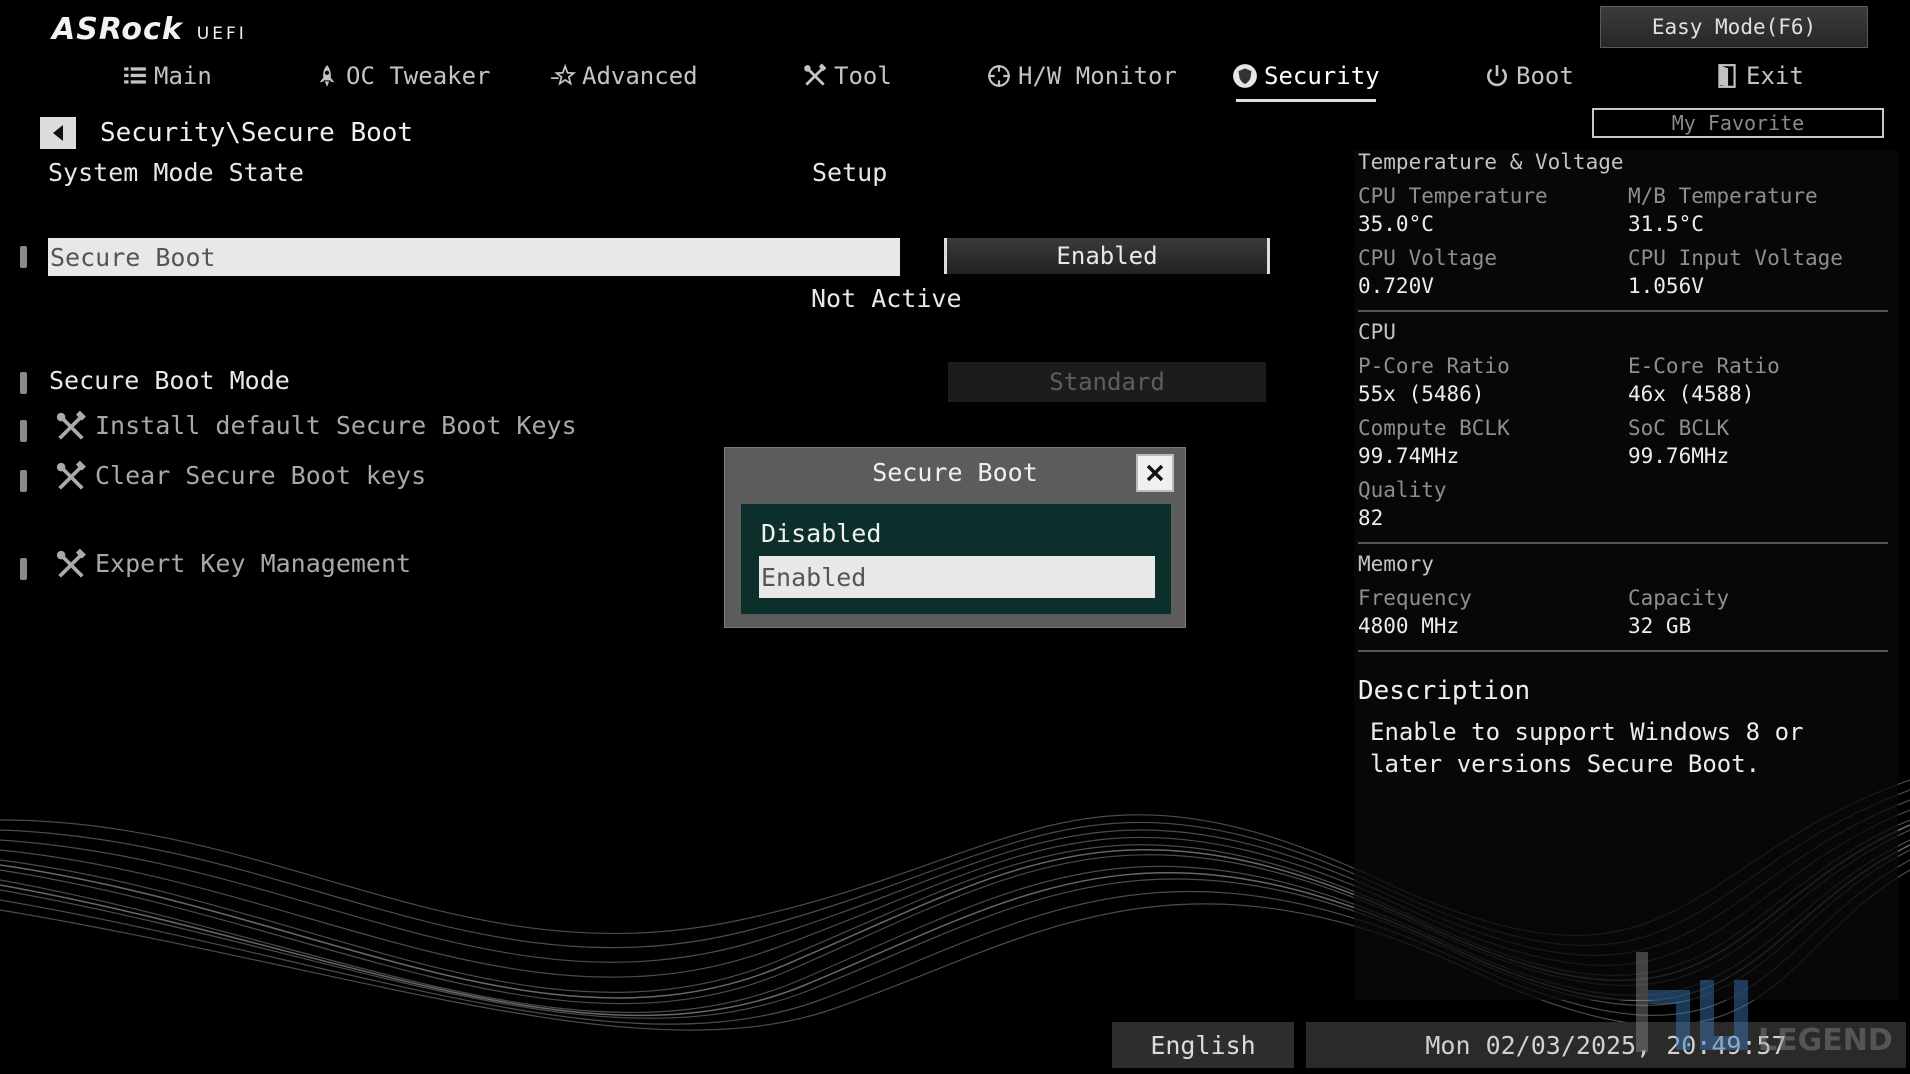 Image resolution: width=1910 pixels, height=1074 pixels. What do you see at coordinates (1679, 456) in the screenshot?
I see `soc-bclk-value: 99.76MHz` at bounding box center [1679, 456].